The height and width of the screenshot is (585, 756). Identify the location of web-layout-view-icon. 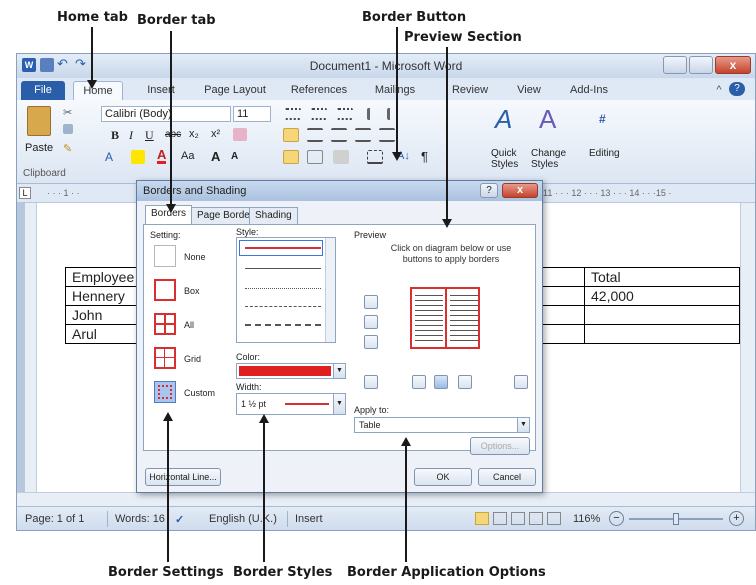
(518, 518).